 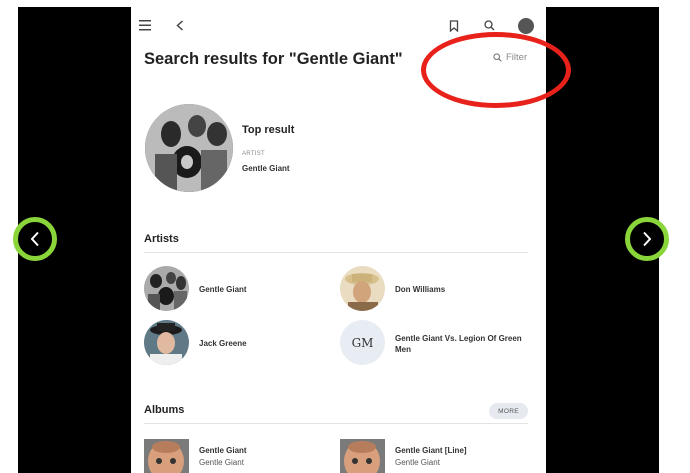 I want to click on artist-thumb-gentle-giant, so click(x=166, y=288).